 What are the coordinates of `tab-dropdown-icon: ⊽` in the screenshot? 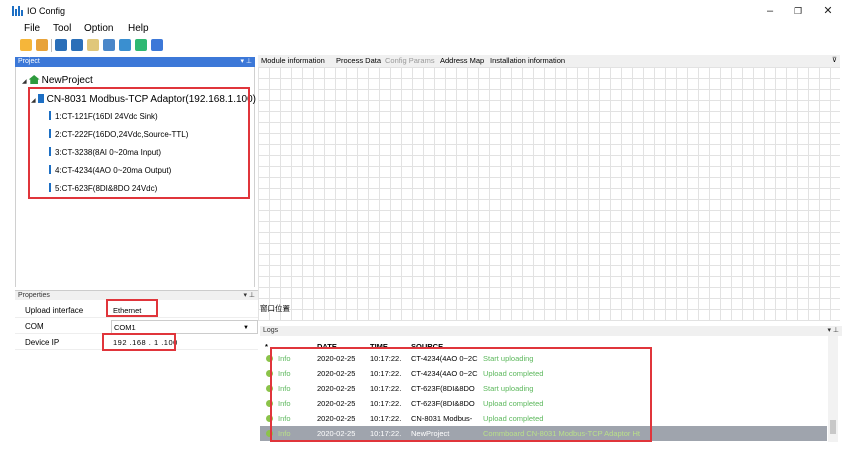 It's located at (834, 60).